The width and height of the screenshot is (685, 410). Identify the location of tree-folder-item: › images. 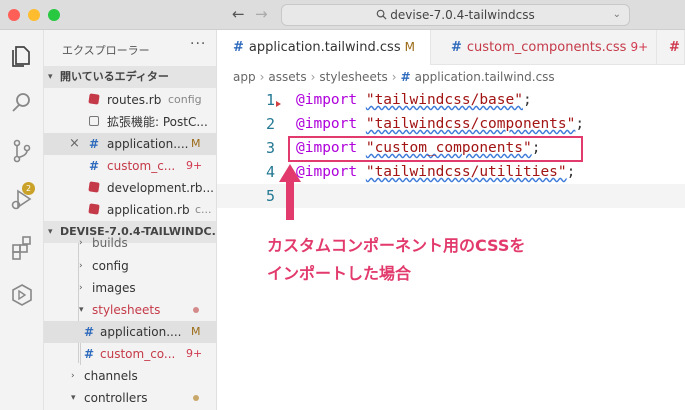
(130, 288).